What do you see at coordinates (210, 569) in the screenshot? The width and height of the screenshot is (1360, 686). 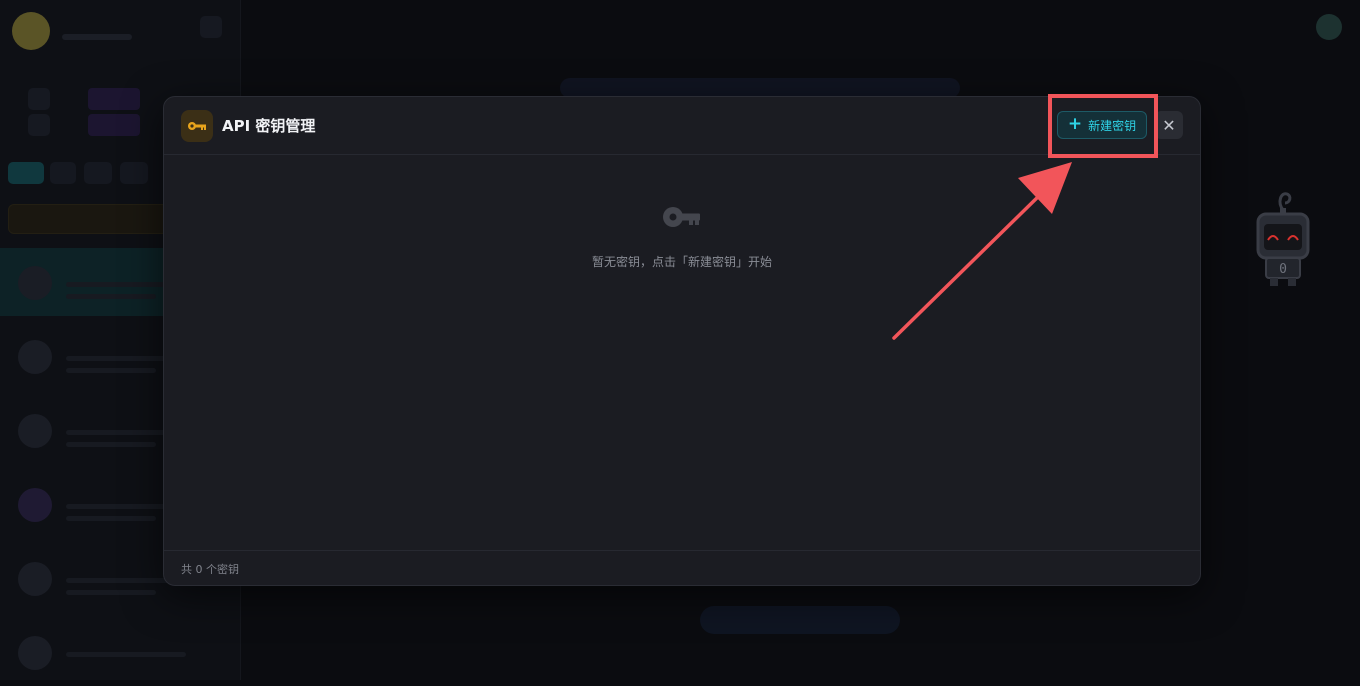 I see `key-count: 共 0 个密钥` at bounding box center [210, 569].